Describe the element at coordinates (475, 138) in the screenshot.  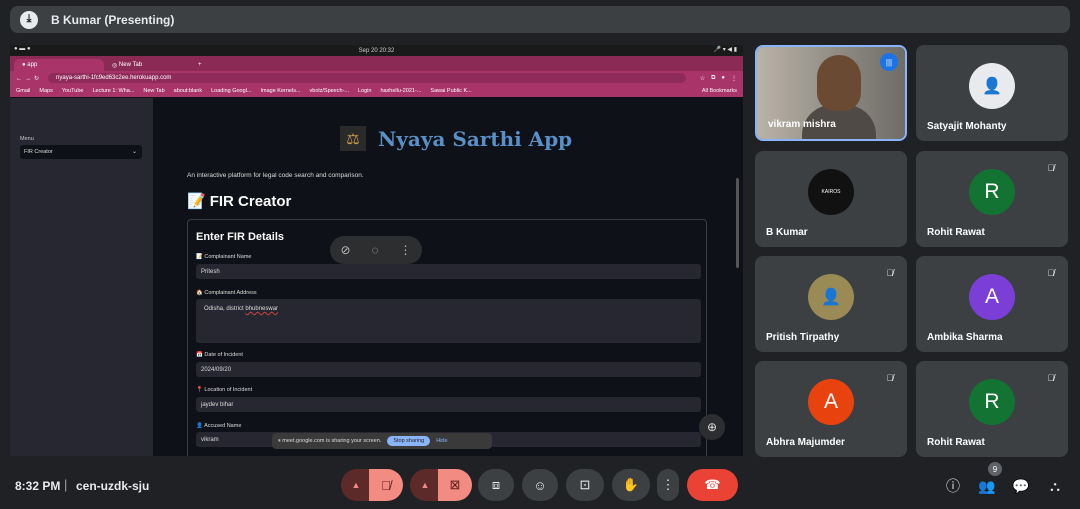
I see `app-title: Nyaya Sarthi App` at that location.